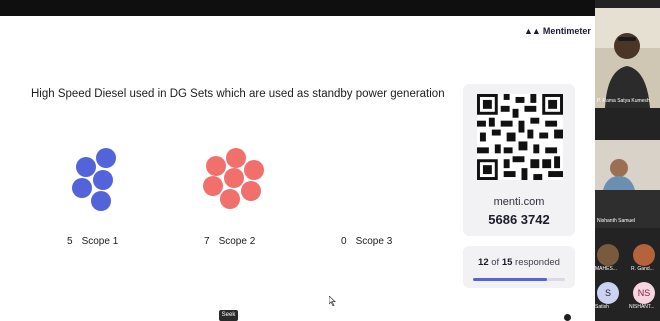  Describe the element at coordinates (532, 31) in the screenshot. I see `mentimeter-logo-icon: ▲▲` at that location.